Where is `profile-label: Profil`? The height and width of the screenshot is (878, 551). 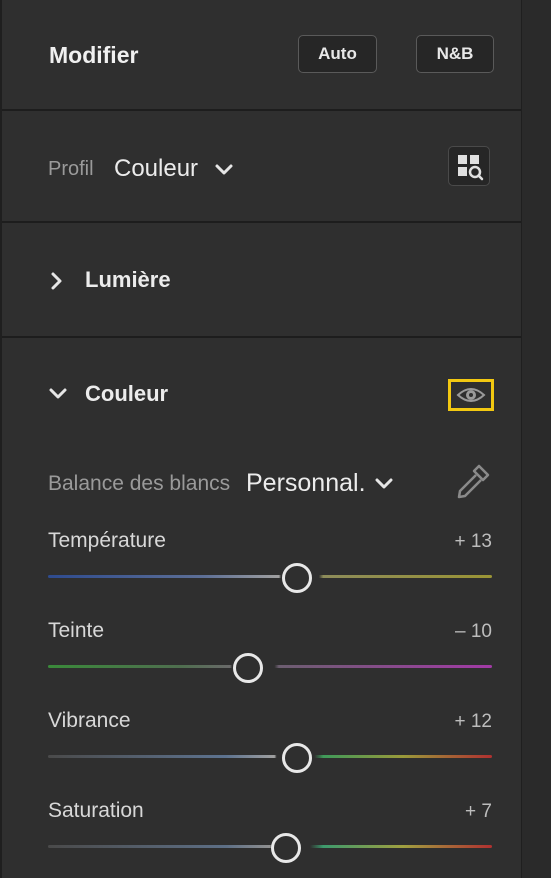 profile-label: Profil is located at coordinates (71, 169).